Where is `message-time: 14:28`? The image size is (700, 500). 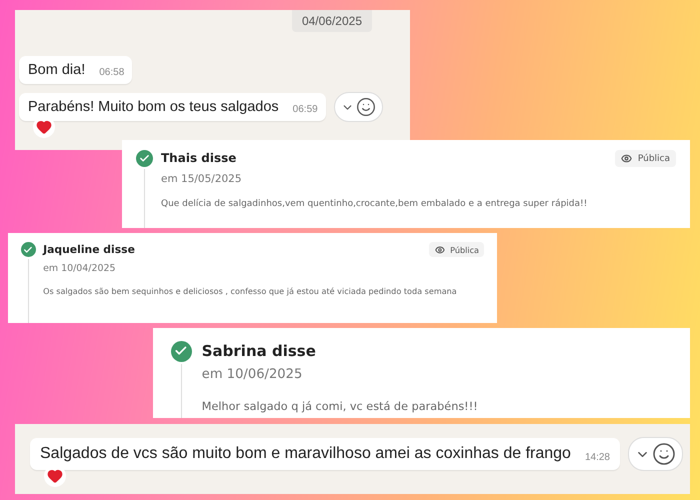
message-time: 14:28 is located at coordinates (597, 457).